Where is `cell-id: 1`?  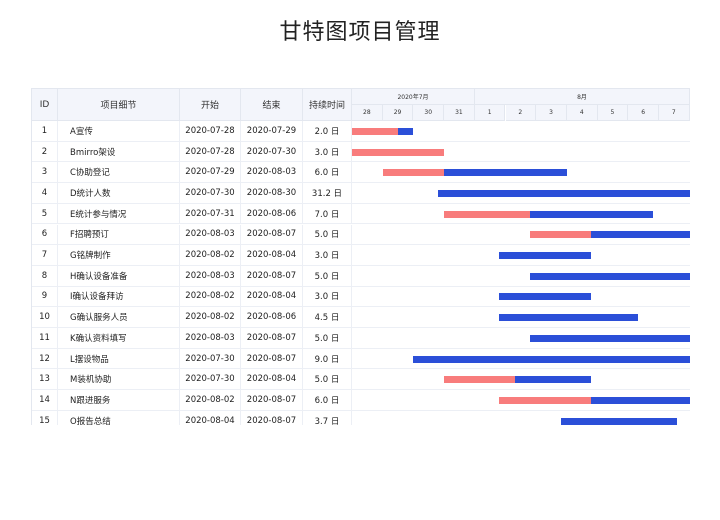 cell-id: 1 is located at coordinates (45, 131).